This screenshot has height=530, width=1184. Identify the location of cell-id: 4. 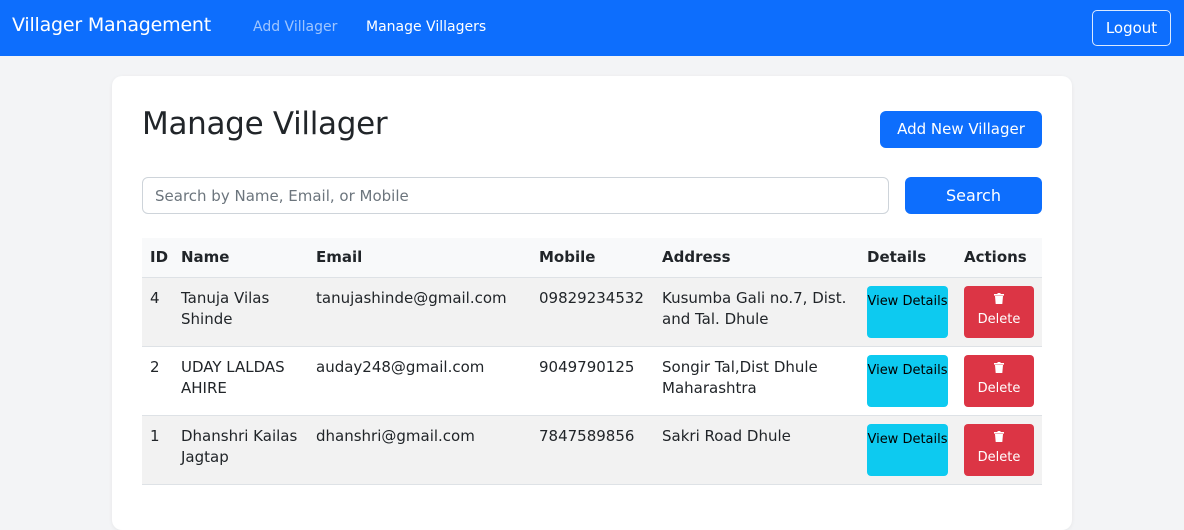
(155, 298).